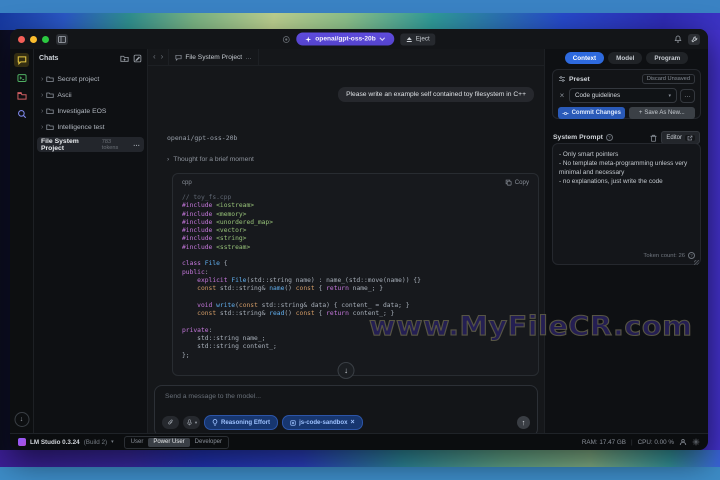 The width and height of the screenshot is (720, 480). I want to click on toggle-sidebar-button, so click(62, 39).